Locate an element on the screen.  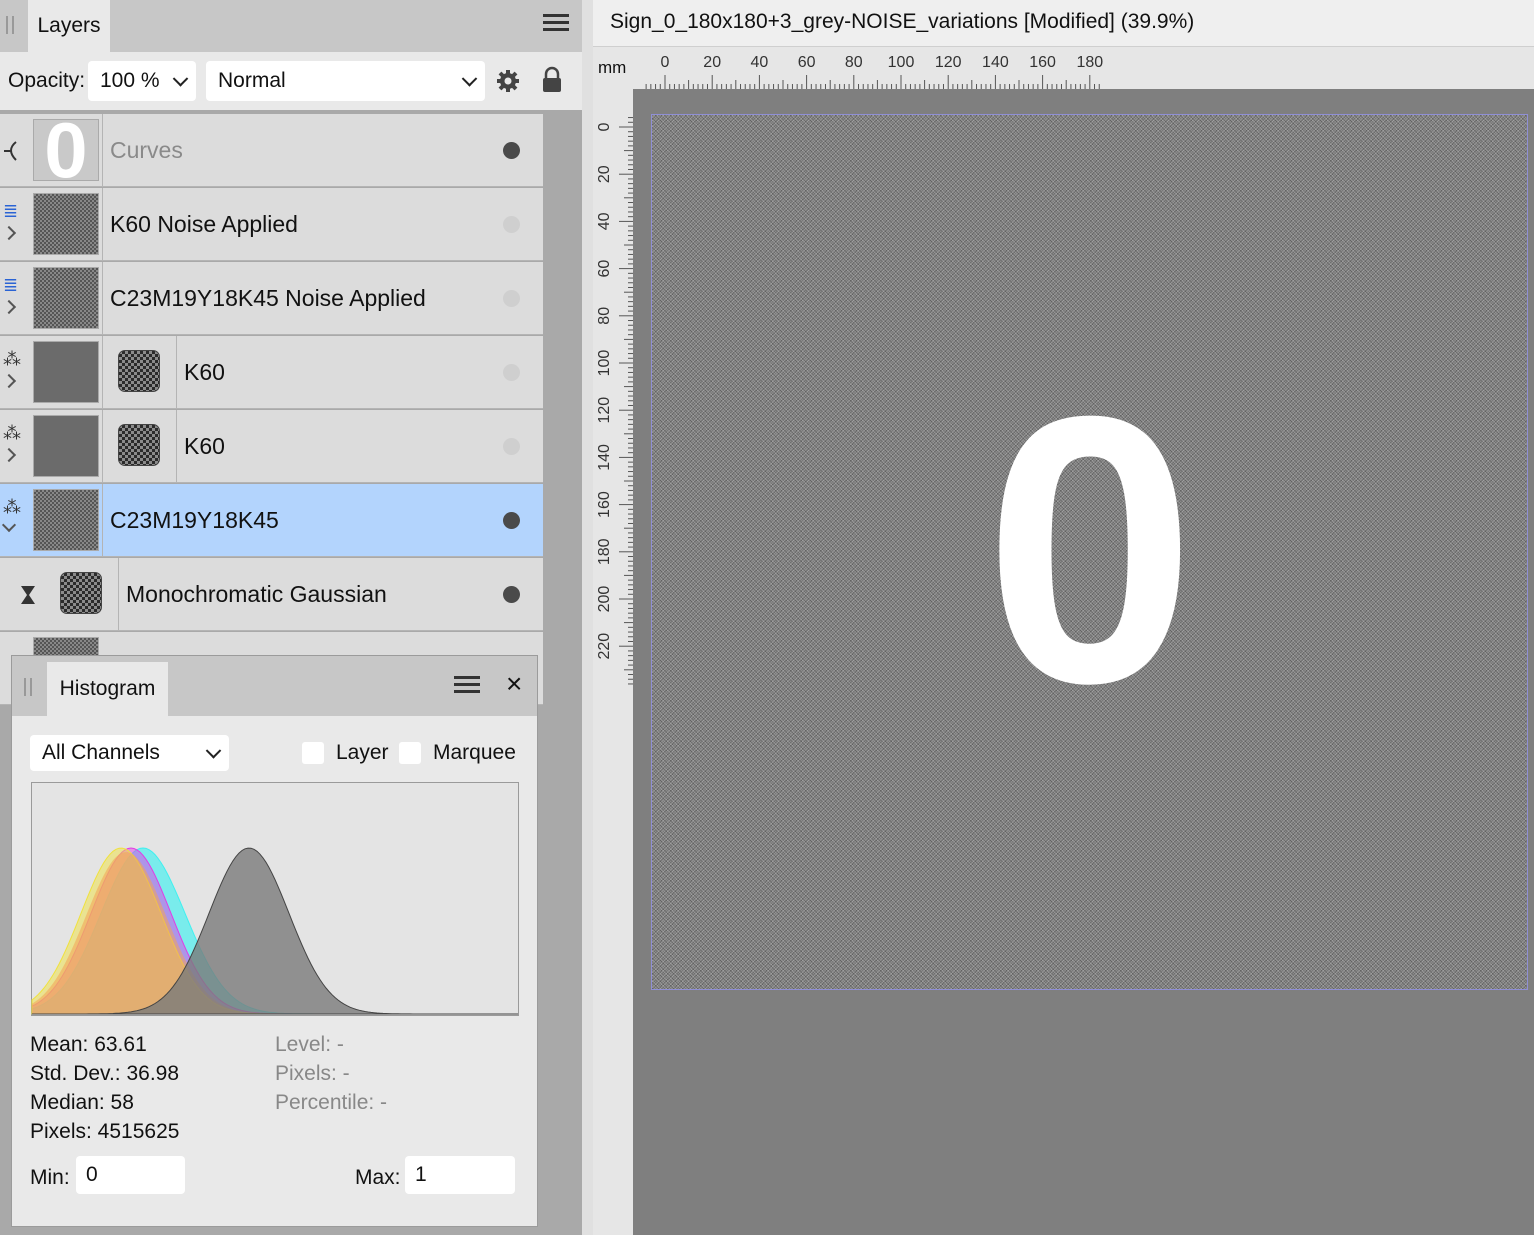
marquee-checkbox is located at coordinates (410, 753).